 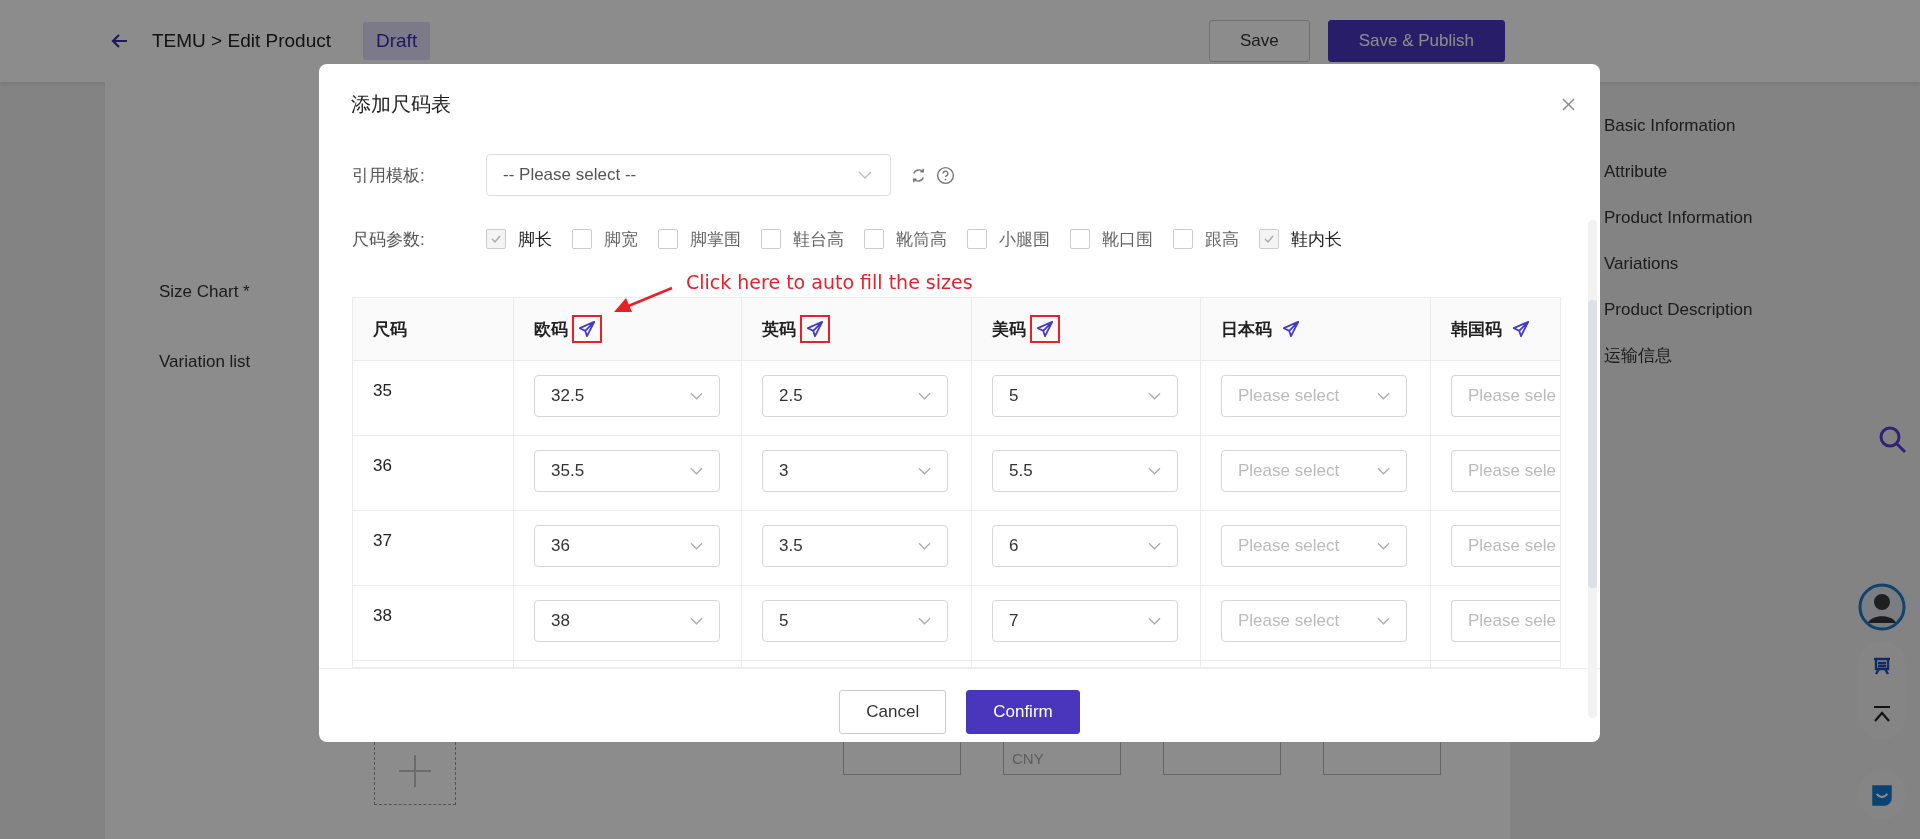 What do you see at coordinates (1246, 329) in the screenshot?
I see `column-header: 日本码` at bounding box center [1246, 329].